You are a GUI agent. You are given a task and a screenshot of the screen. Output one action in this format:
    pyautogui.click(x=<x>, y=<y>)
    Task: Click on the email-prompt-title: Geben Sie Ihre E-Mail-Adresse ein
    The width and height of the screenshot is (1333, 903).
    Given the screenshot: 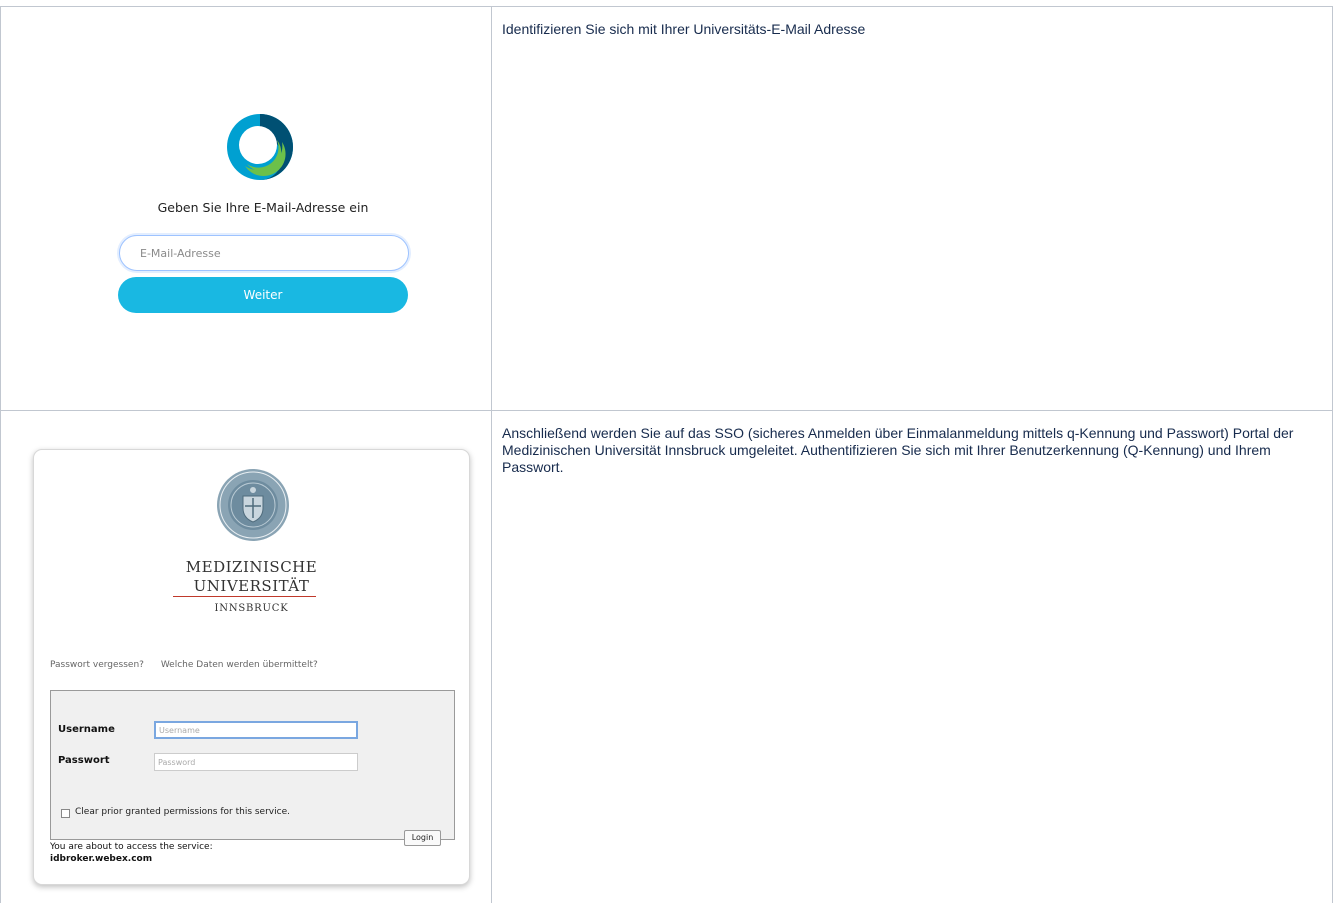 What is the action you would take?
    pyautogui.click(x=263, y=207)
    